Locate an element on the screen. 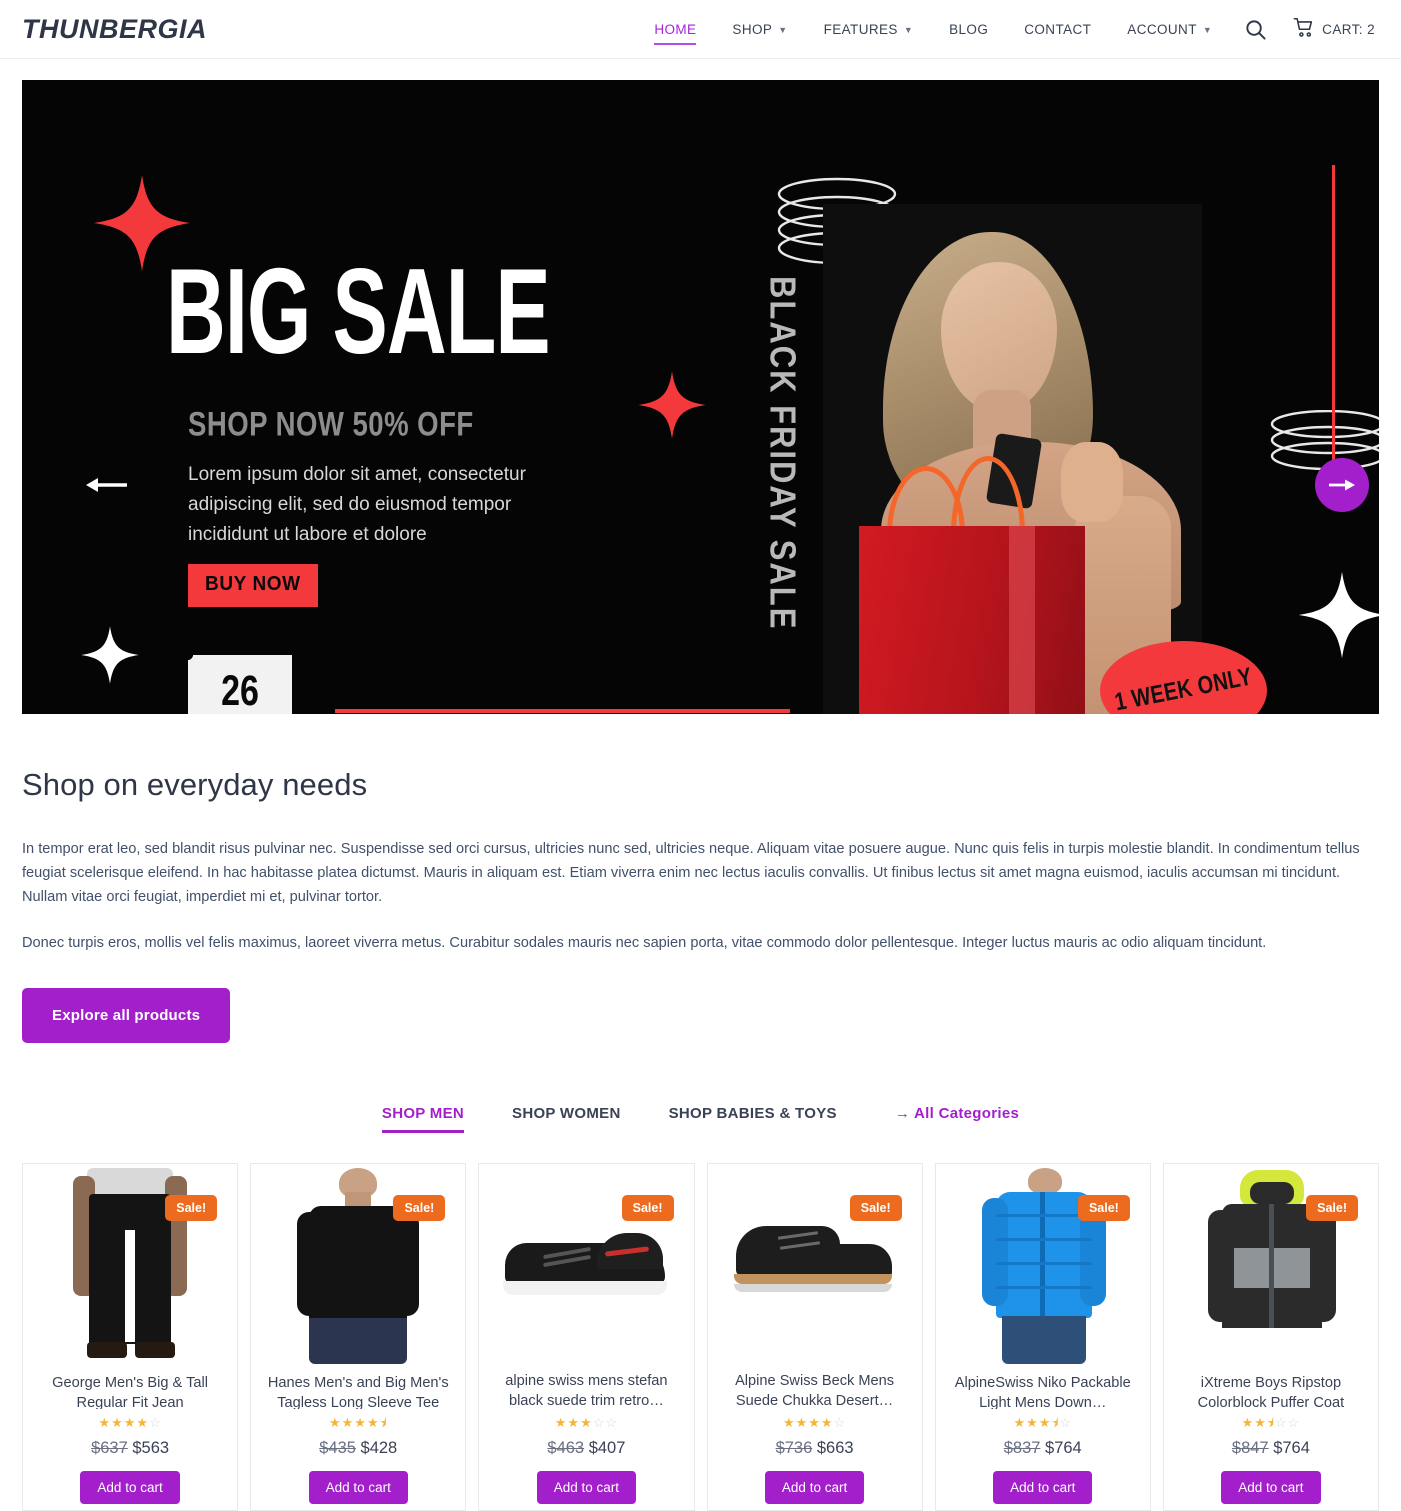 The image size is (1401, 1511). active-underline is located at coordinates (675, 44).